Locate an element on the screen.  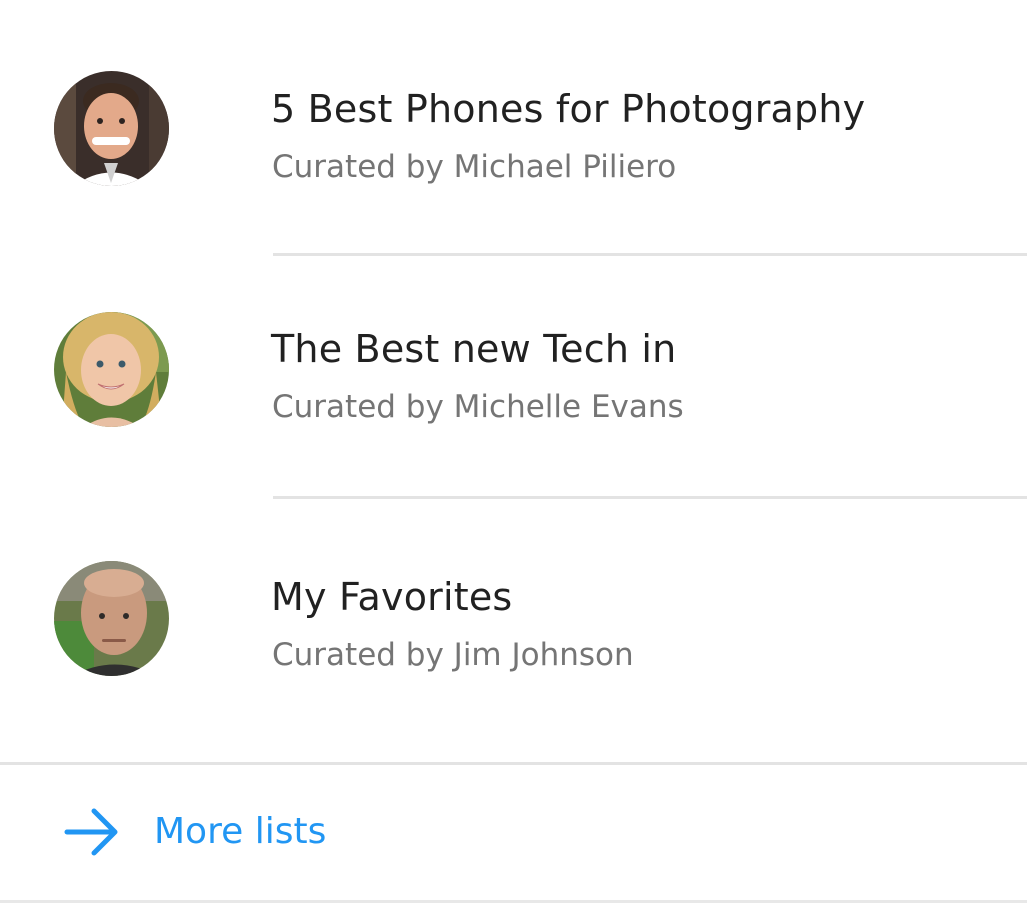
list-curator: Curated by Michael Piliero is located at coordinates (474, 167).